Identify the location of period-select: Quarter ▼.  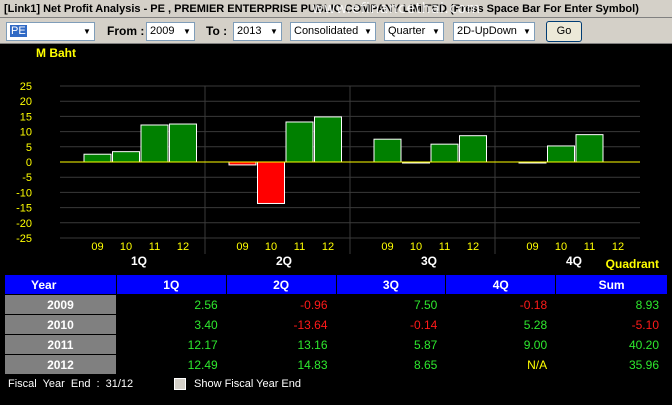
(414, 31).